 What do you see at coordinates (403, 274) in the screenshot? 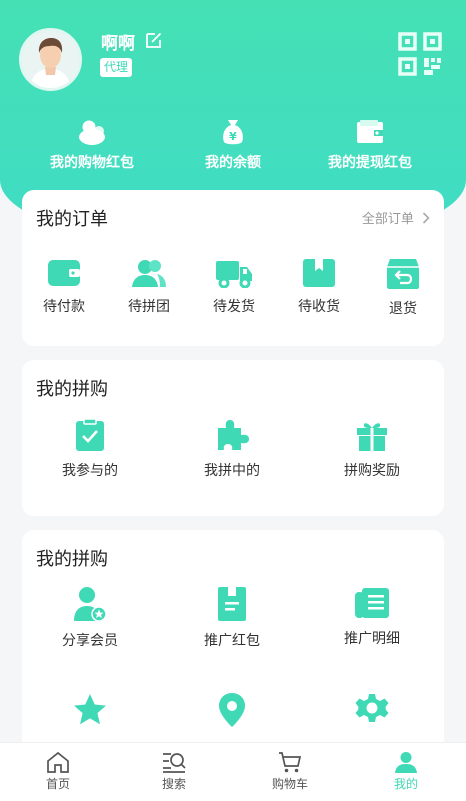
I see `return-icon` at bounding box center [403, 274].